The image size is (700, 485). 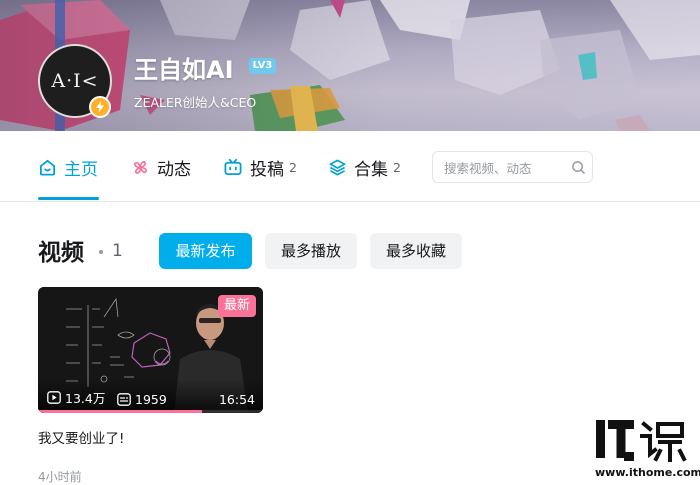 What do you see at coordinates (205, 251) in the screenshot?
I see `sort-latest-button: 最新发布` at bounding box center [205, 251].